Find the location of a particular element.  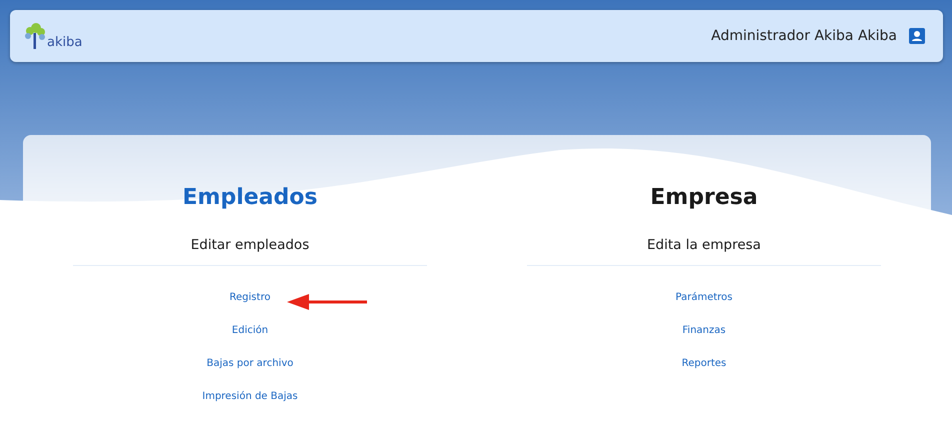

tree-icon is located at coordinates (35, 36).